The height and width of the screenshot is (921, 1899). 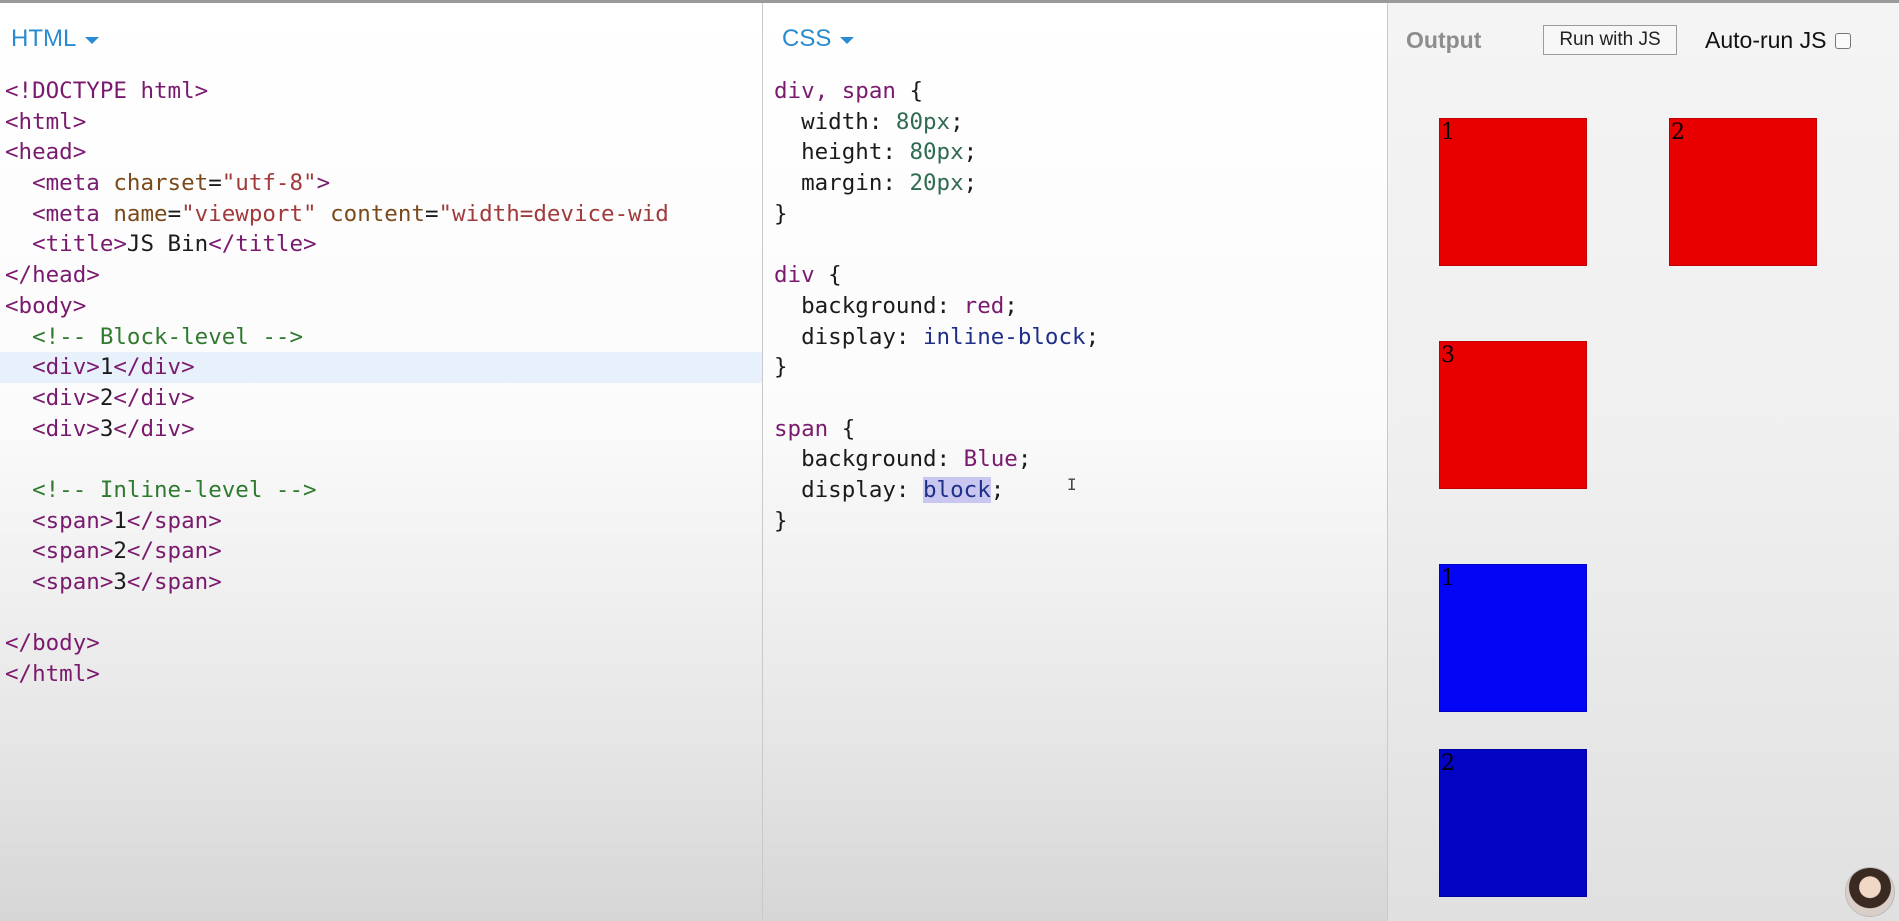 I want to click on code-line: display: inline-block;, so click(x=1075, y=337).